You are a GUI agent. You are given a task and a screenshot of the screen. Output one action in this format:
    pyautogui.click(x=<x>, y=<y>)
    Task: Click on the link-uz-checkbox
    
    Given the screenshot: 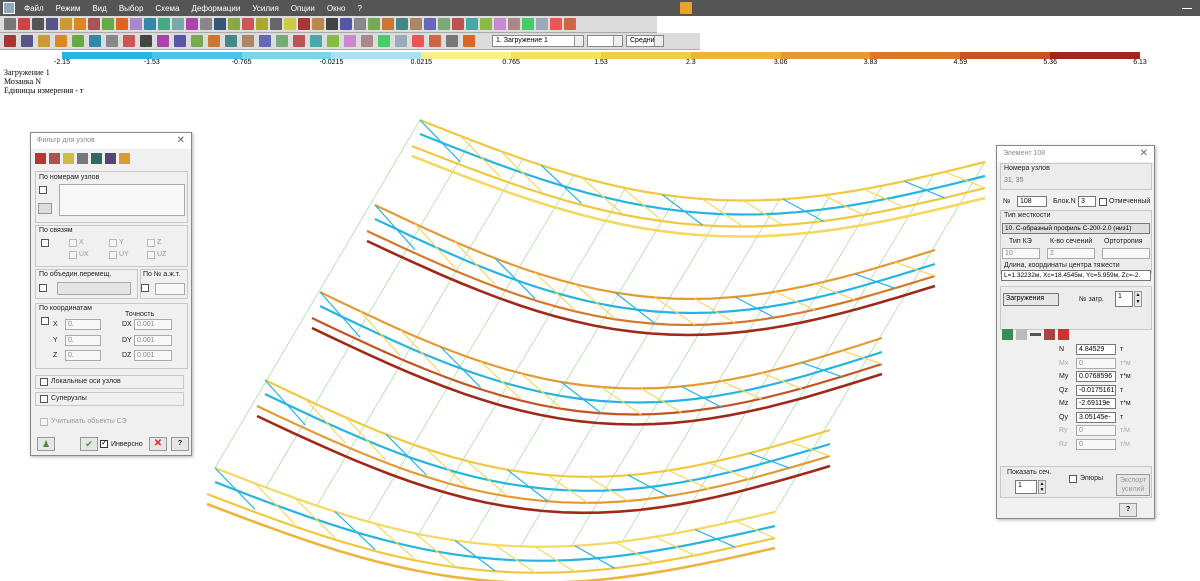 What is the action you would take?
    pyautogui.click(x=151, y=255)
    